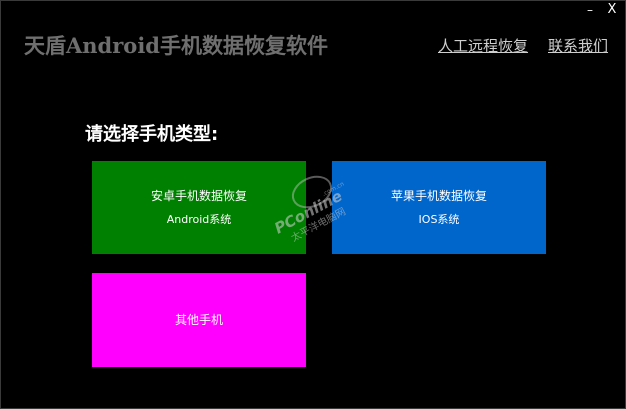  Describe the element at coordinates (176, 45) in the screenshot. I see `app-title: 天盾Android手机数据恢复软件` at that location.